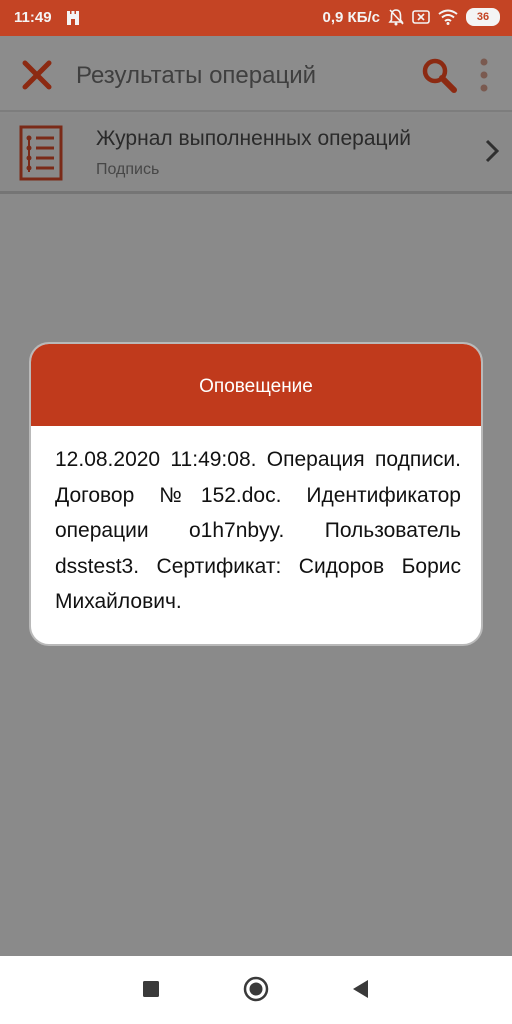 This screenshot has height=1024, width=512. I want to click on recents-square-icon, so click(151, 989).